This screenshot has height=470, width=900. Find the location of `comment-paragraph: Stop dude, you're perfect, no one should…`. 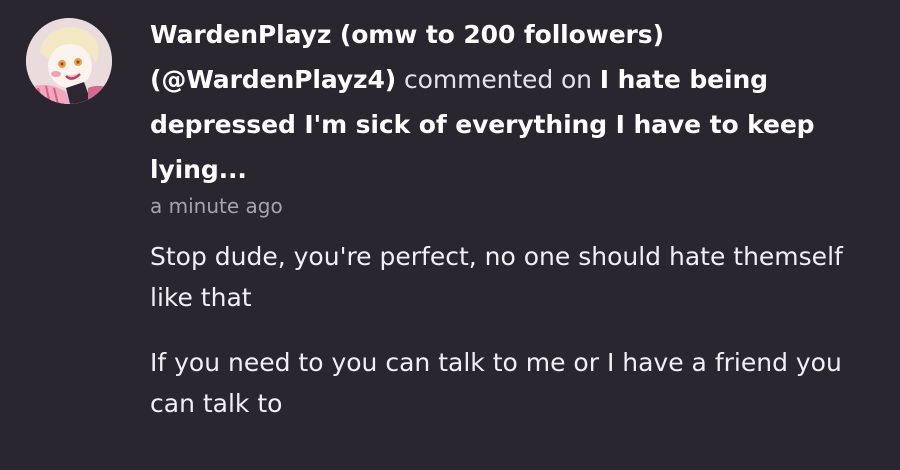

comment-paragraph: Stop dude, you're perfect, no one should… is located at coordinates (496, 277).